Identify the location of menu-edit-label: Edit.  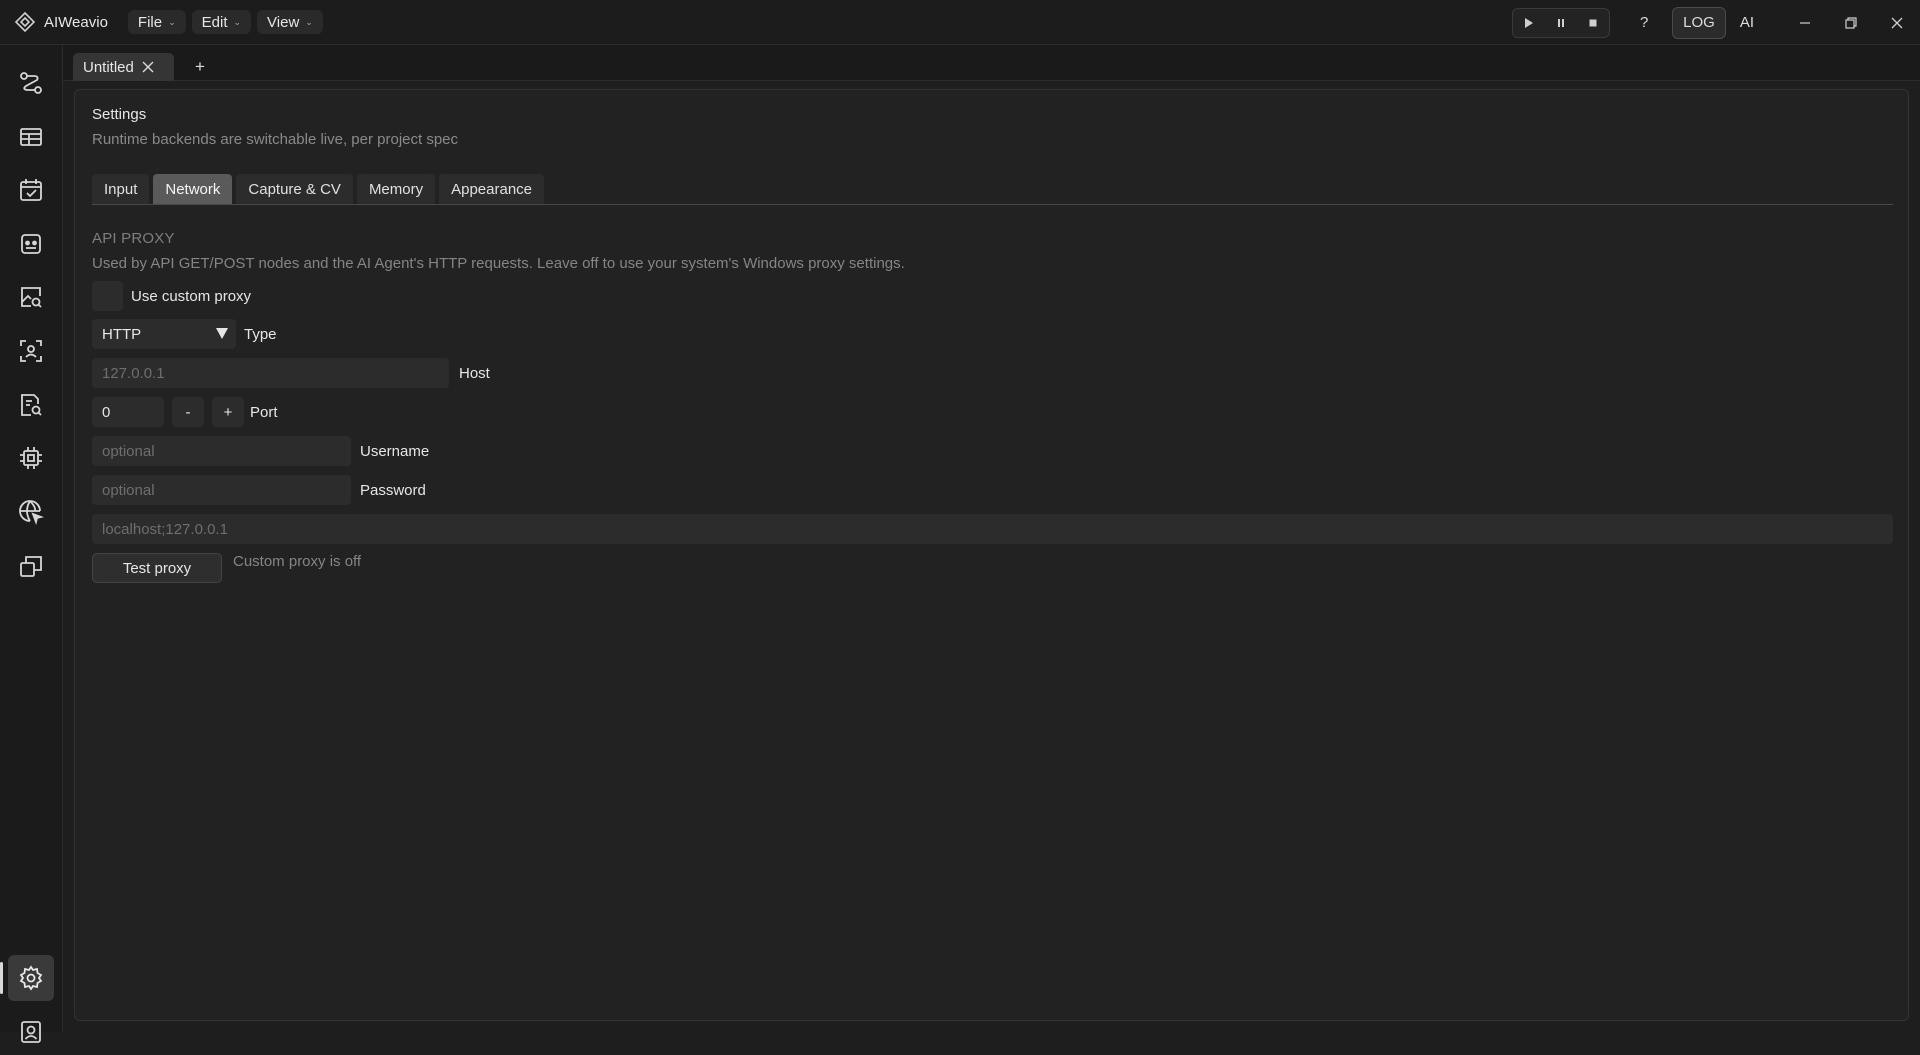
(214, 22).